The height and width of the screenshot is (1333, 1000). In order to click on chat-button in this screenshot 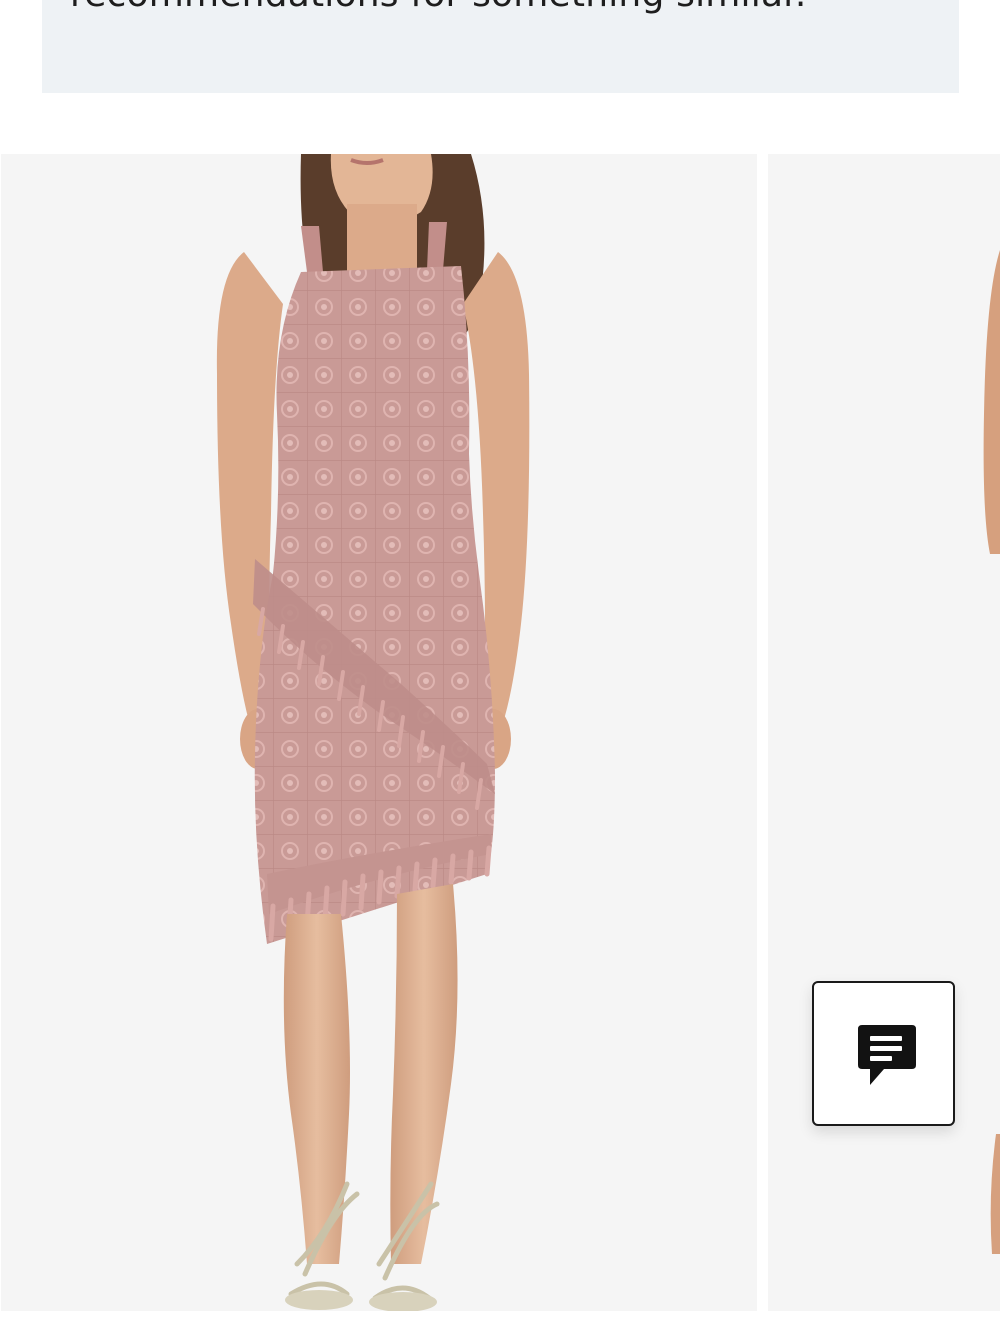, I will do `click(883, 1053)`.